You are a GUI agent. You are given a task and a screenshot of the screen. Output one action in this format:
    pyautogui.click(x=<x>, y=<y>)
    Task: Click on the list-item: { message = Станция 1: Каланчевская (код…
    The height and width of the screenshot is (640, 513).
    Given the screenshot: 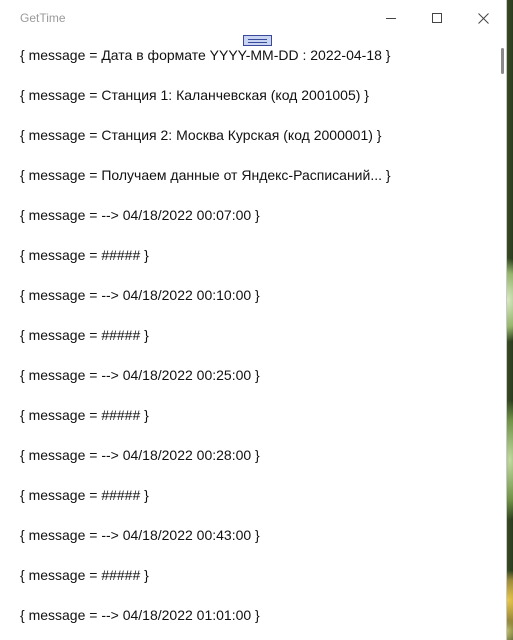 What is the action you would take?
    pyautogui.click(x=194, y=95)
    